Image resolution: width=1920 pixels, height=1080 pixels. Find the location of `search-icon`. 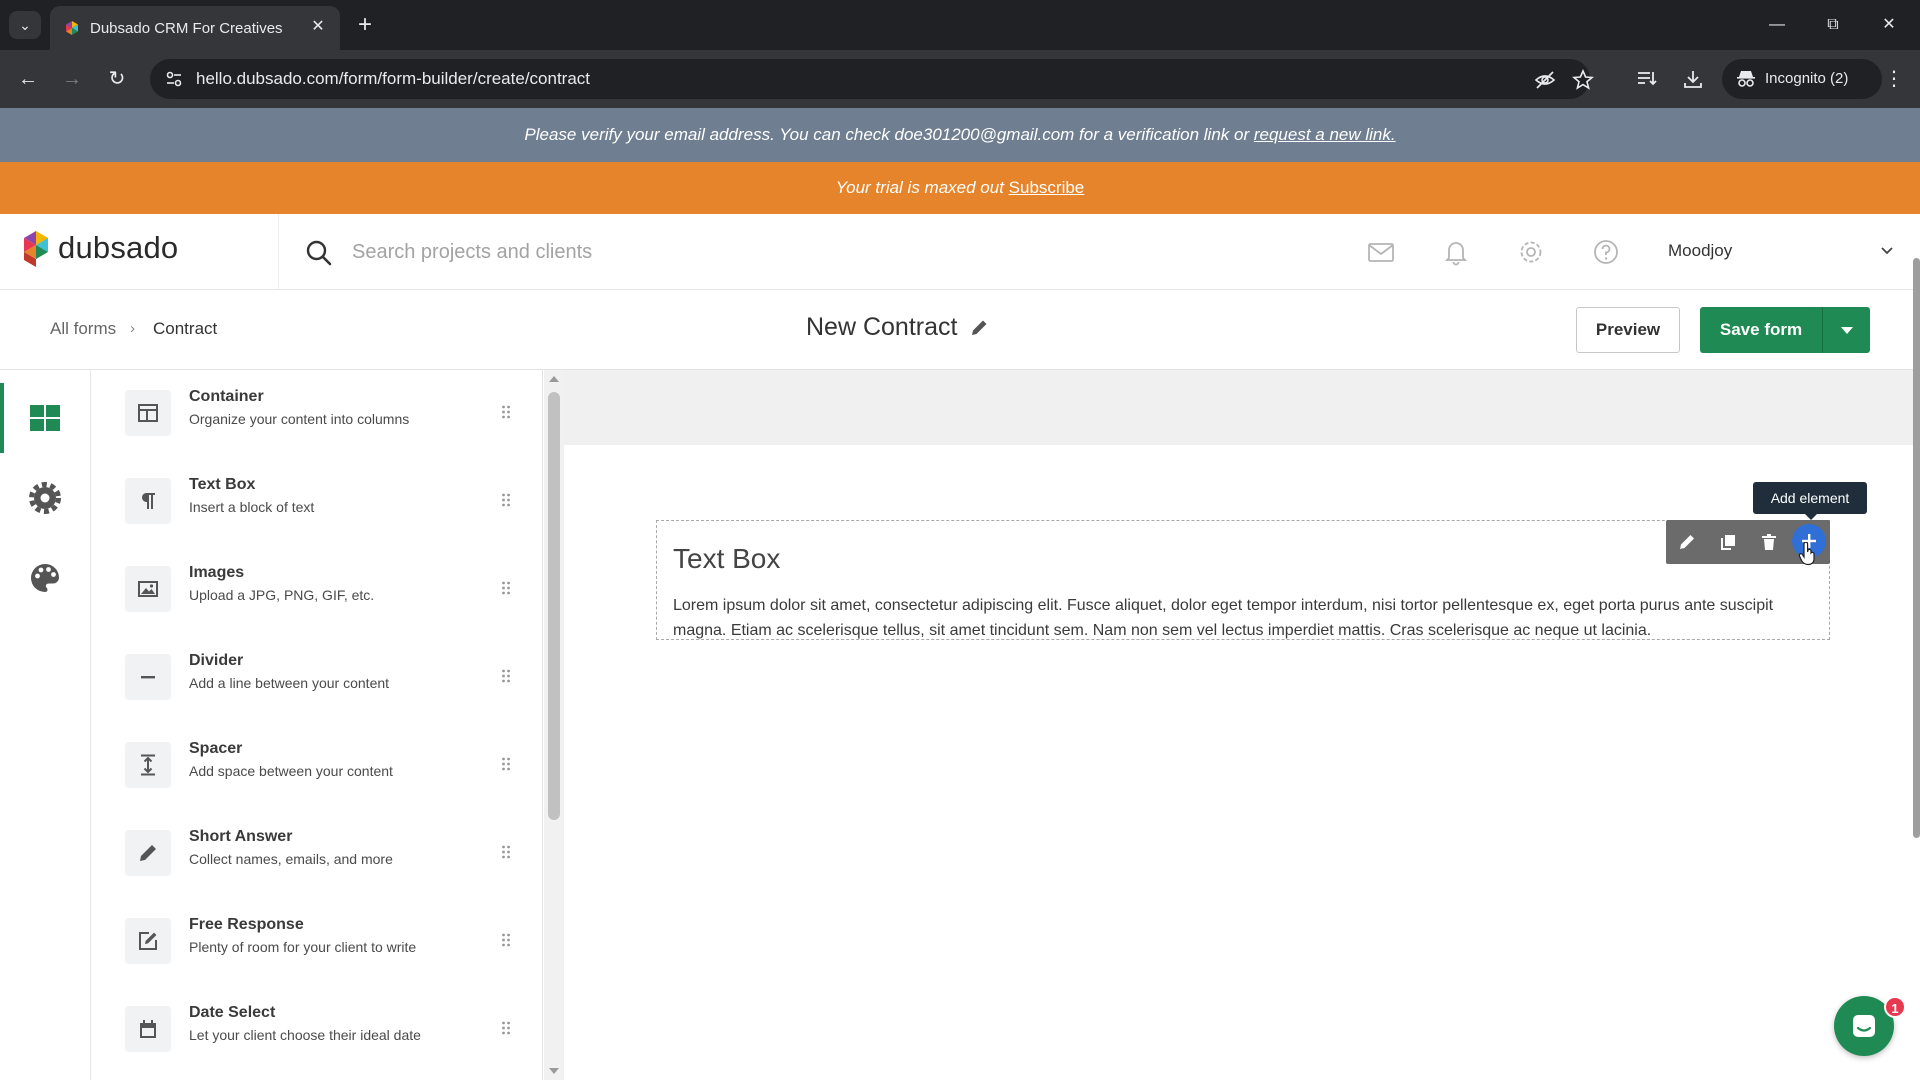

search-icon is located at coordinates (319, 253).